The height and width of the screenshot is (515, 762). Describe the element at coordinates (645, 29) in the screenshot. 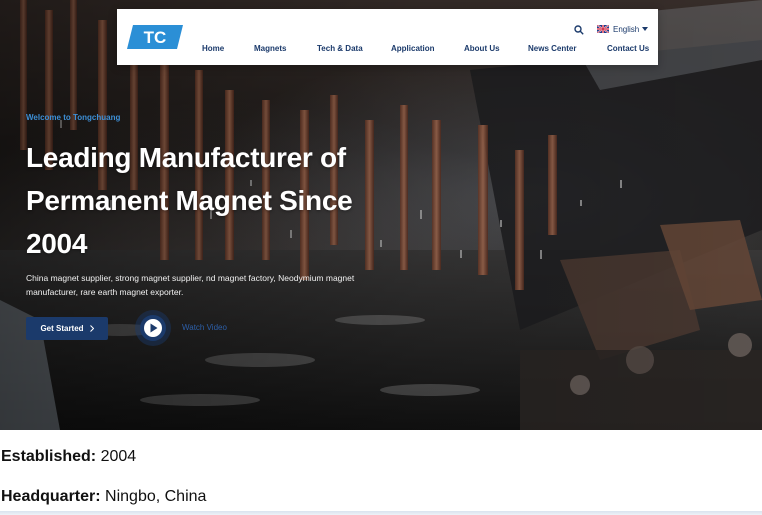

I see `chevron-down-icon` at that location.